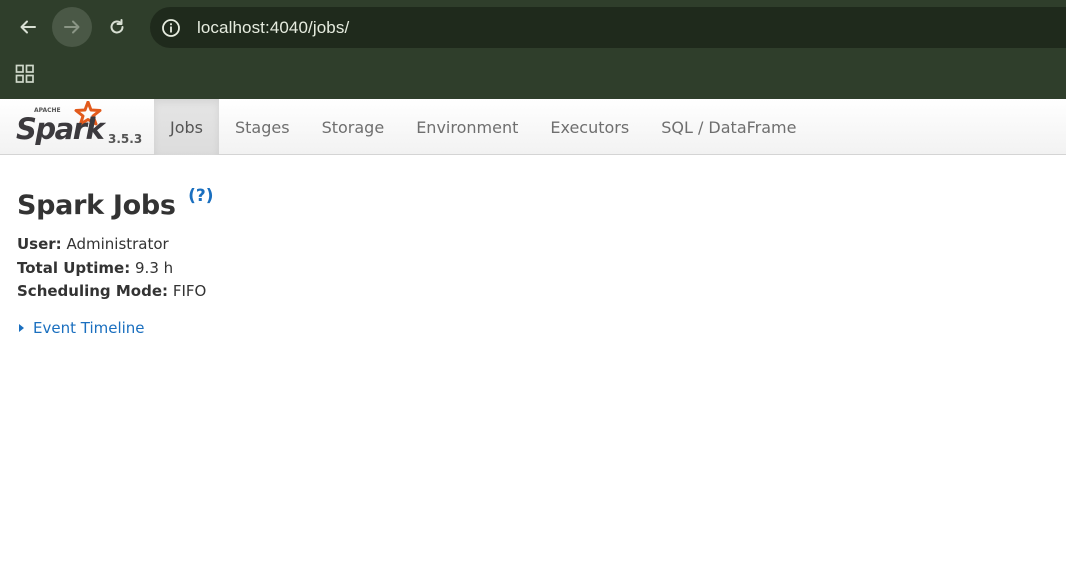  I want to click on forward-button, so click(72, 27).